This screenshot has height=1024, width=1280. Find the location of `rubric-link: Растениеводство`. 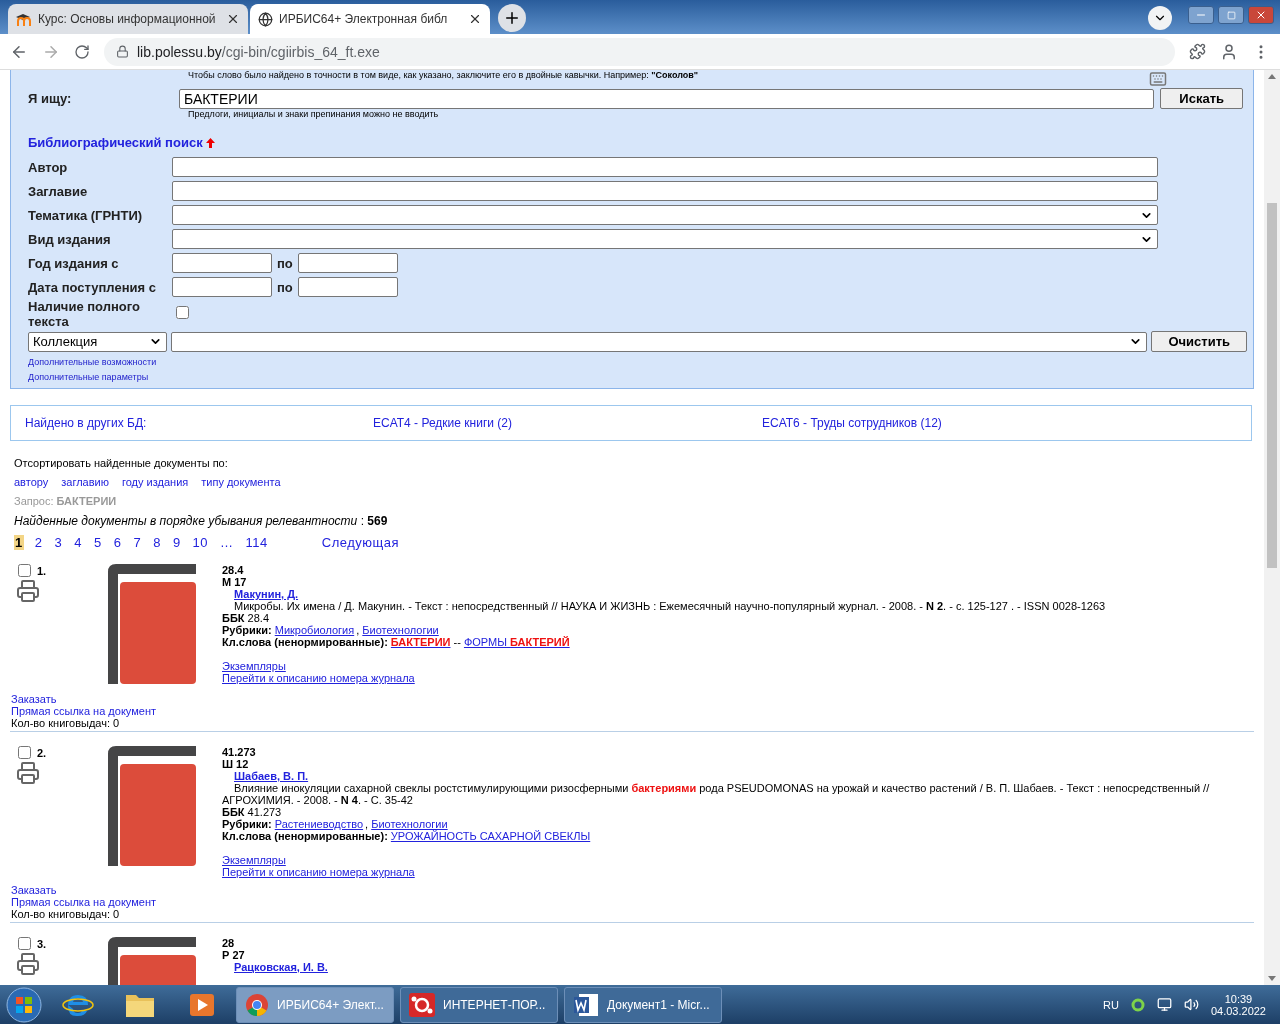

rubric-link: Растениеводство is located at coordinates (319, 824).